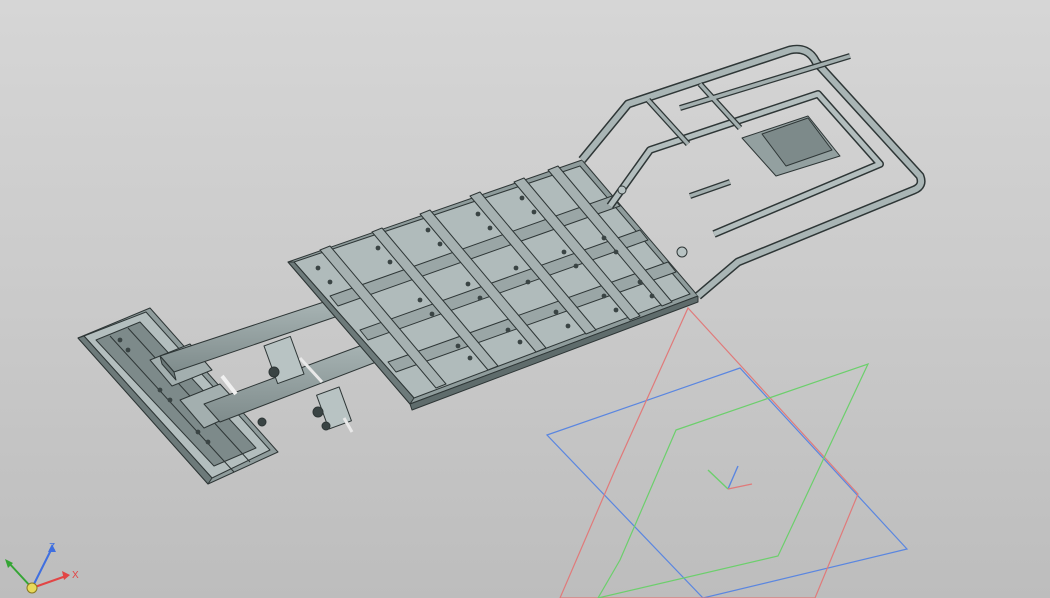  Describe the element at coordinates (75, 575) in the screenshot. I see `axis-x-label: X` at that location.